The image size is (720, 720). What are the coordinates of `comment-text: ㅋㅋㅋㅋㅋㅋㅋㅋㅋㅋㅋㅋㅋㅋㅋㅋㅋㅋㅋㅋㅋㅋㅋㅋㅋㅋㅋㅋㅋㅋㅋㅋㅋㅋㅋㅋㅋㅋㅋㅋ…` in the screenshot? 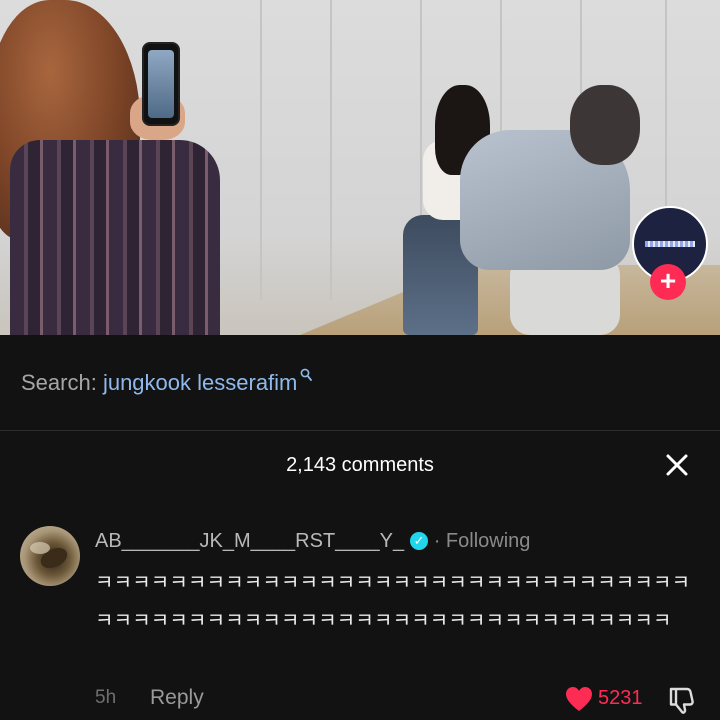 It's located at (393, 601).